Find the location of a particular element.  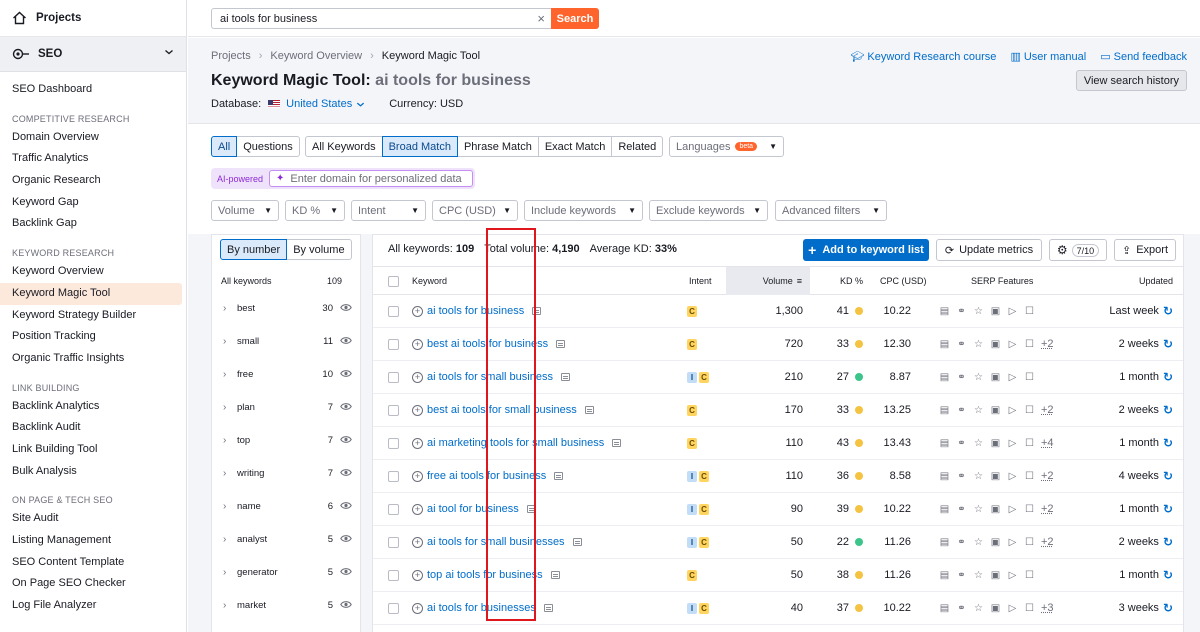

more-serp-features: +3 is located at coordinates (1047, 608).